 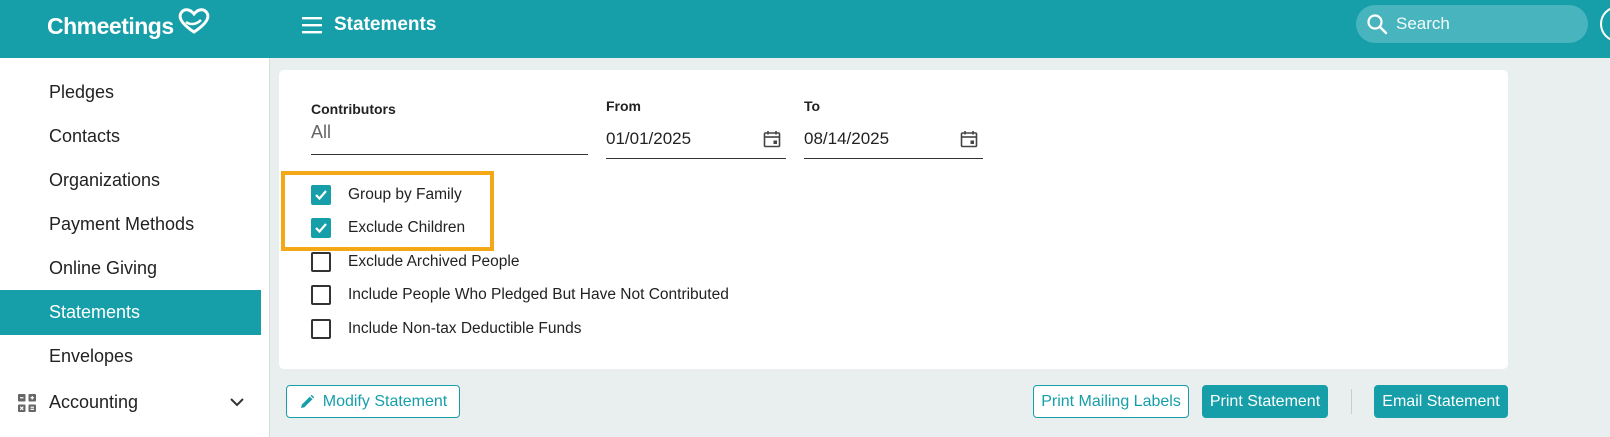 I want to click on search-box, so click(x=1472, y=24).